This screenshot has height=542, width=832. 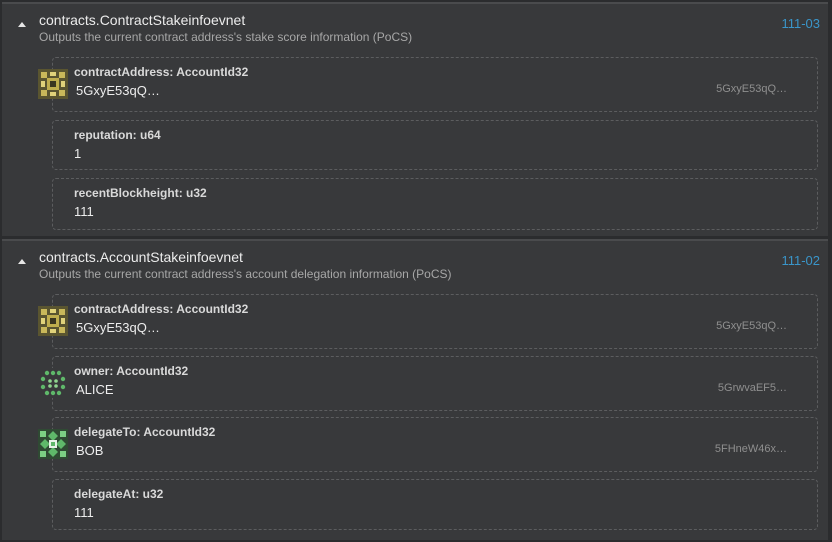 I want to click on event-block-link: 111-03, so click(x=800, y=23).